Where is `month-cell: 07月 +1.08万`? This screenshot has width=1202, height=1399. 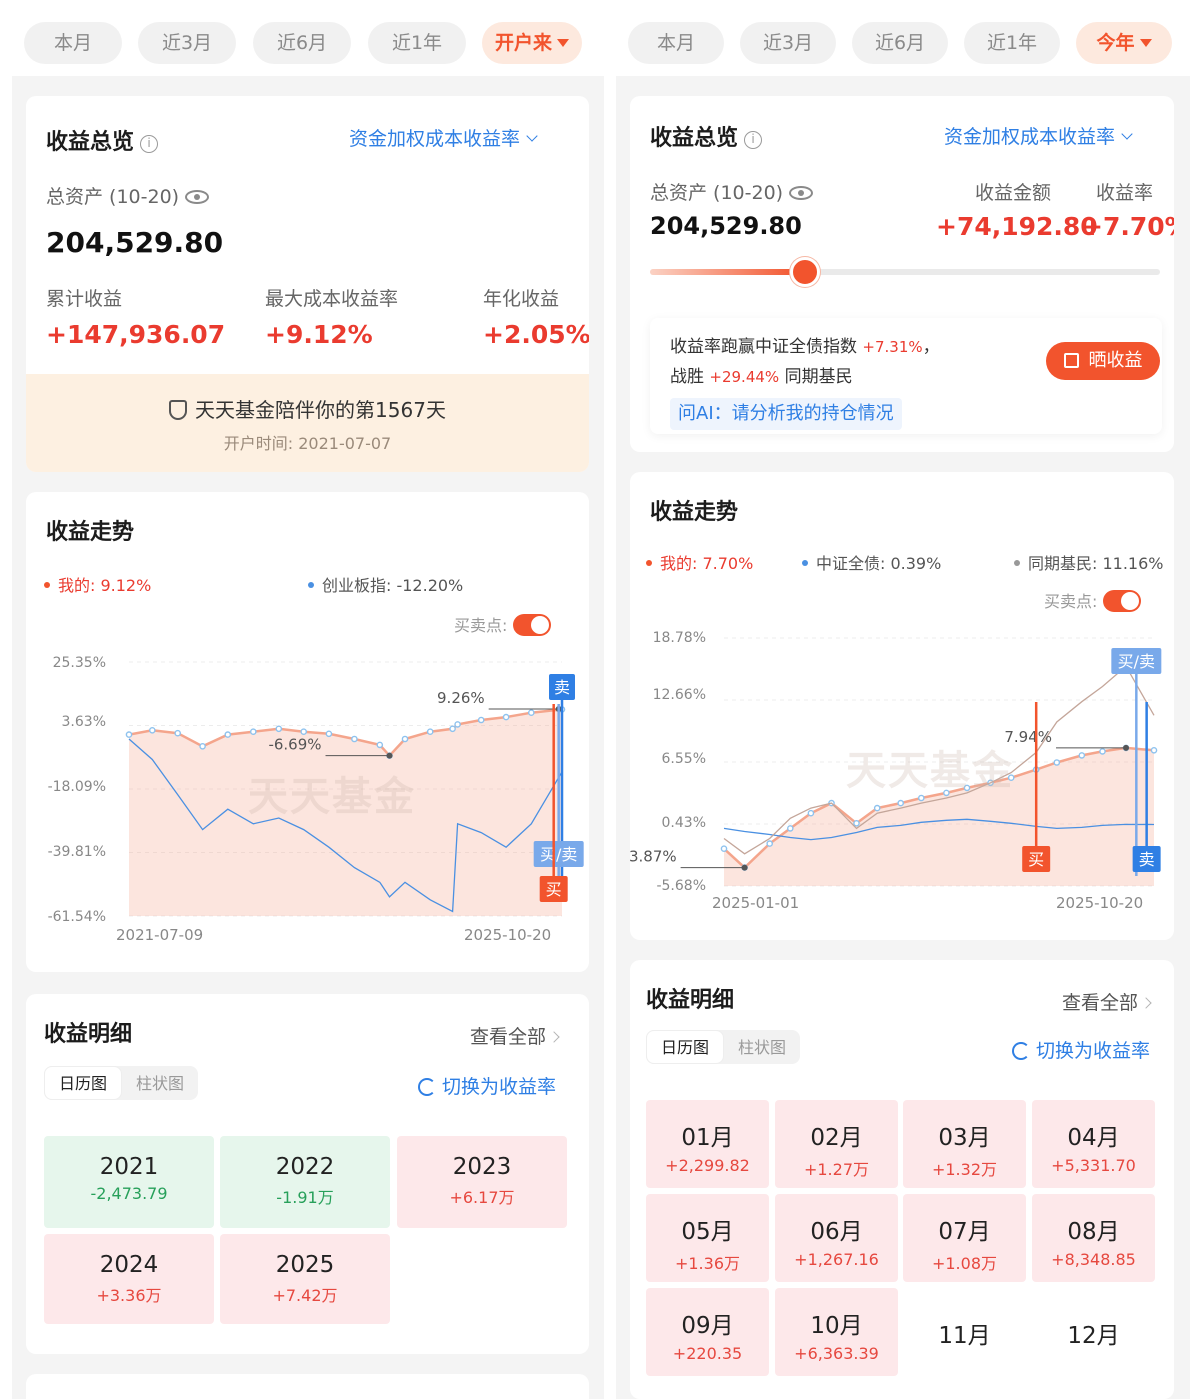 month-cell: 07月 +1.08万 is located at coordinates (964, 1238).